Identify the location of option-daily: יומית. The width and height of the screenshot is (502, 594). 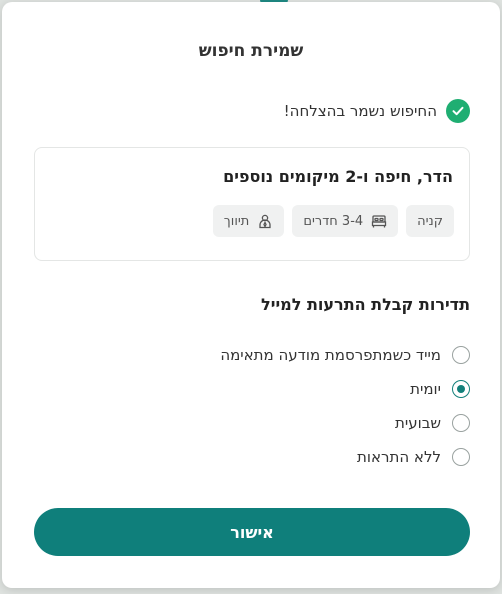
(250, 389).